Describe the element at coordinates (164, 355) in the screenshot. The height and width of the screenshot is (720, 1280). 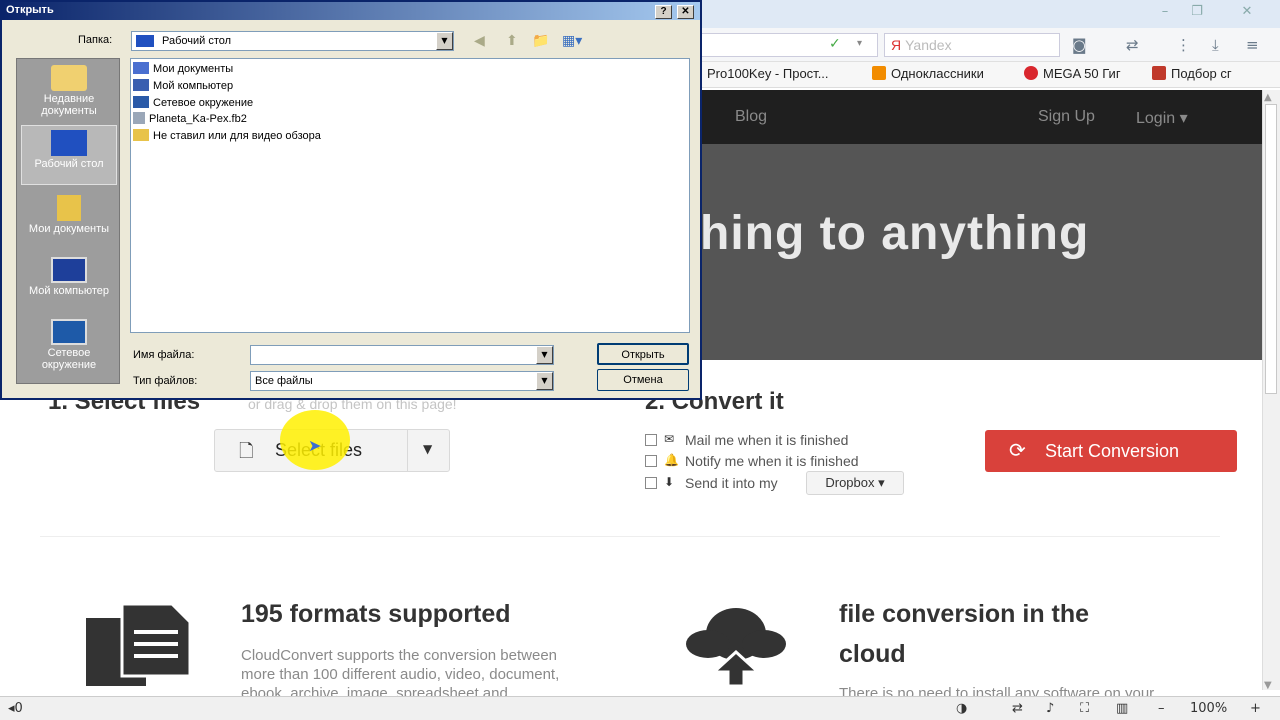
I see `filename-label: Имя файла:` at that location.